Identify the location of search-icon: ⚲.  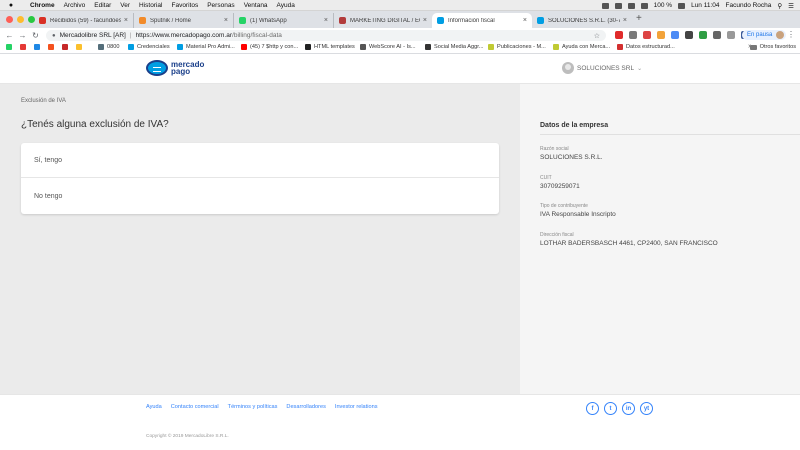
(779, 6).